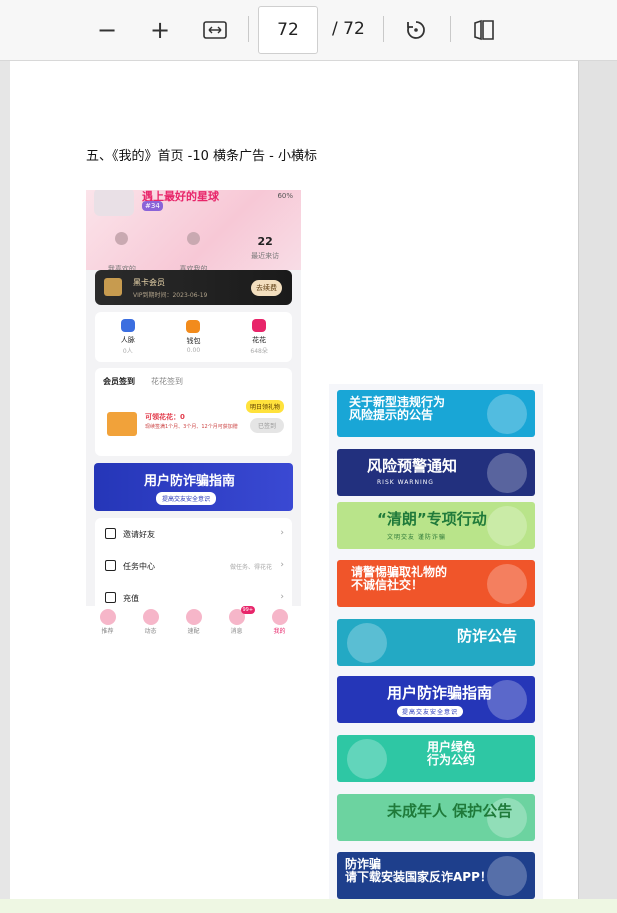 Image resolution: width=617 pixels, height=913 pixels. What do you see at coordinates (432, 519) in the screenshot?
I see `banner-title: “清朗”专项行动` at bounding box center [432, 519].